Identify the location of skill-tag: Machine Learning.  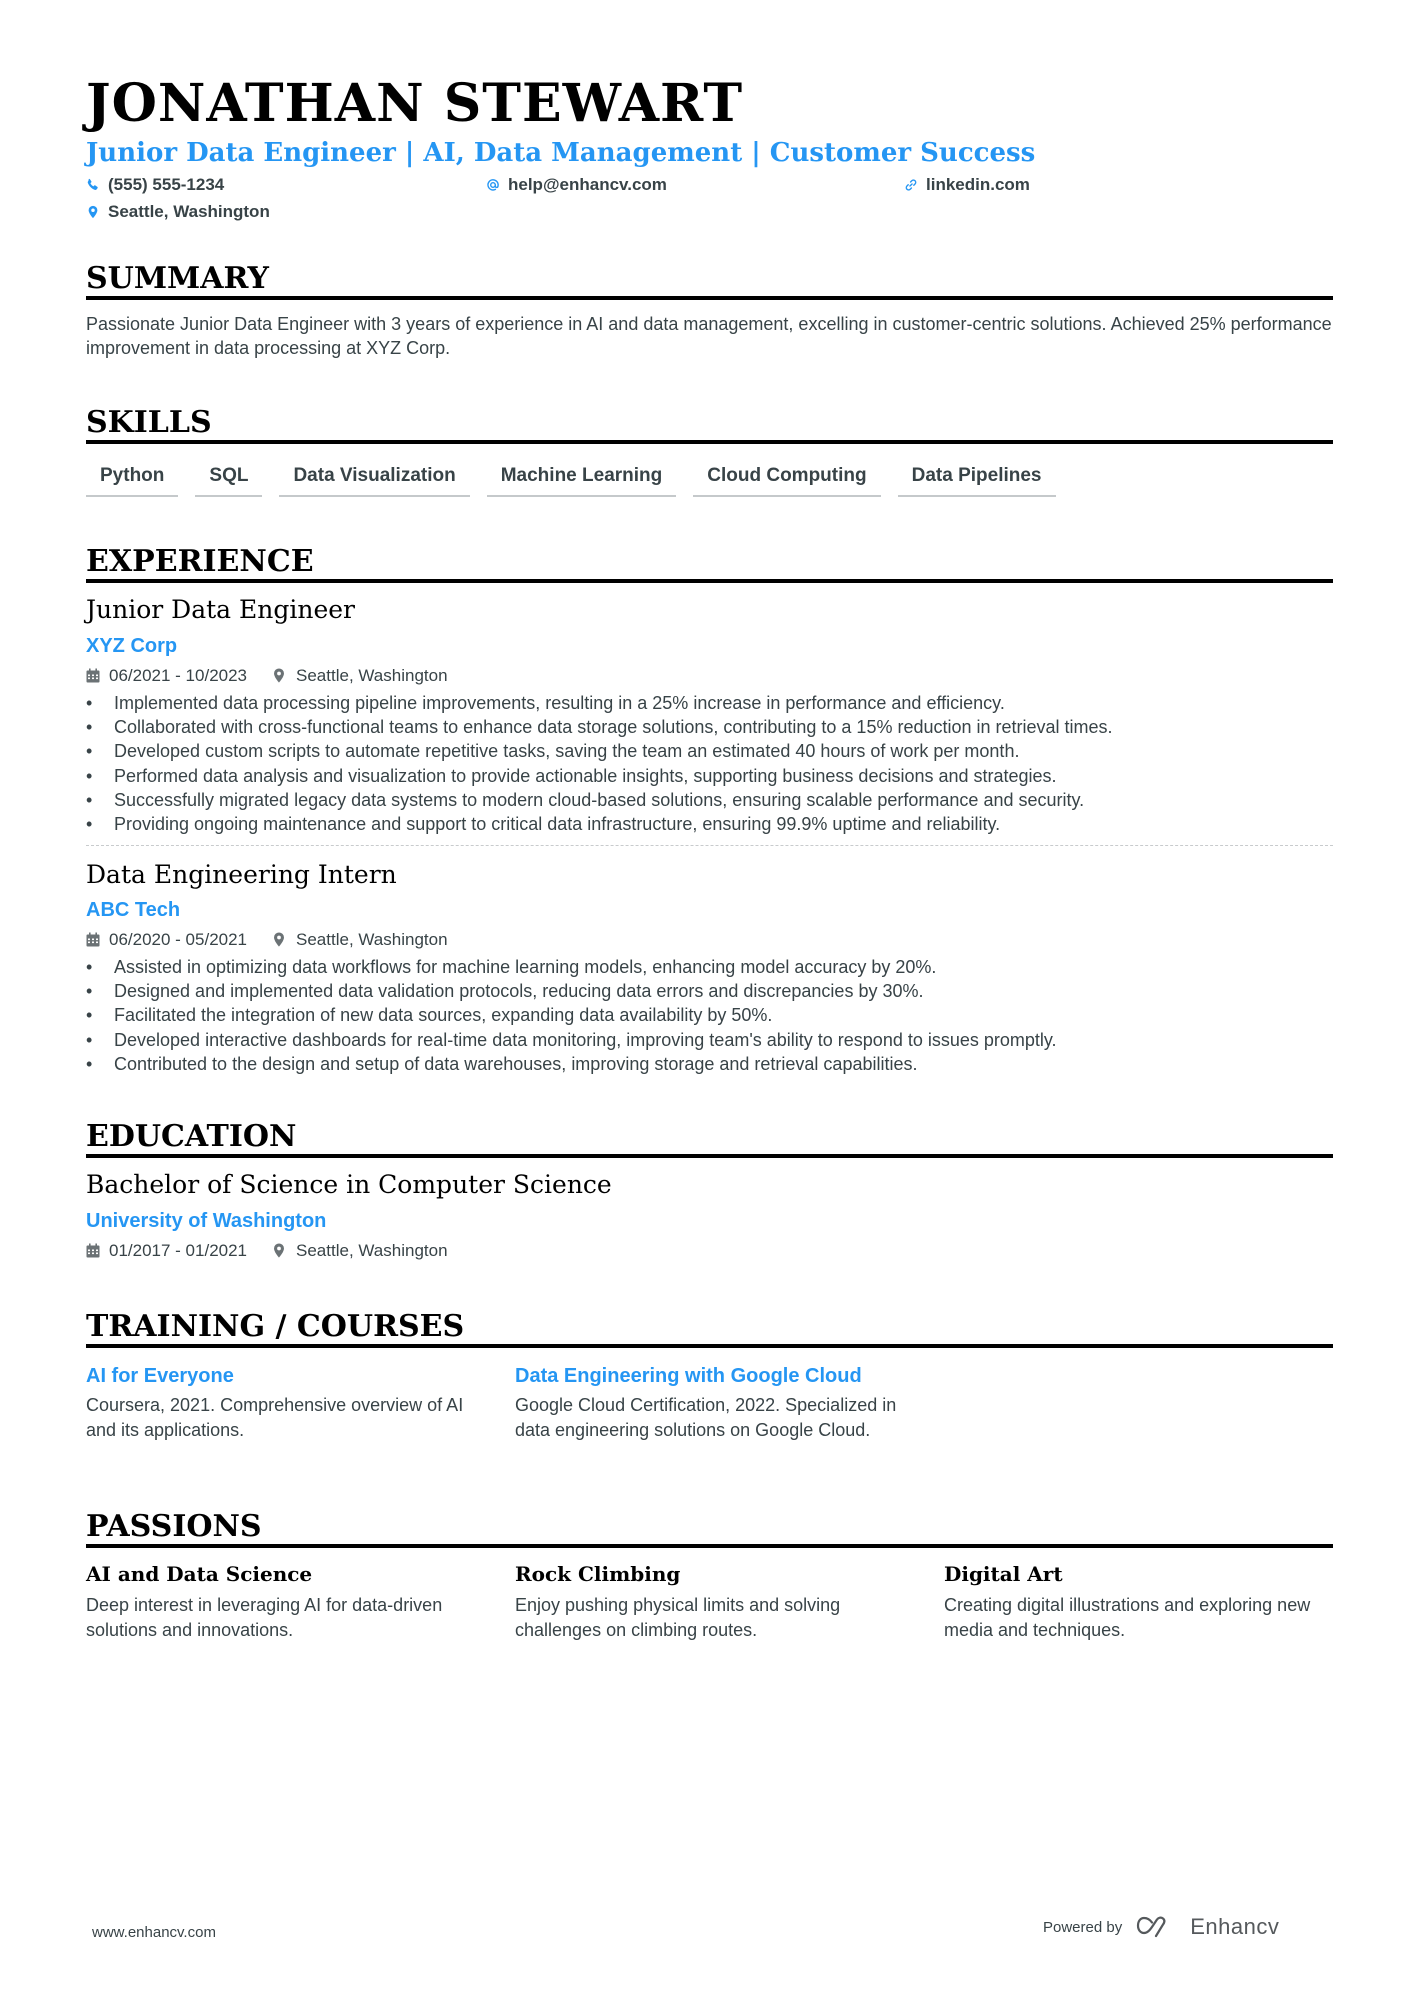
(581, 479).